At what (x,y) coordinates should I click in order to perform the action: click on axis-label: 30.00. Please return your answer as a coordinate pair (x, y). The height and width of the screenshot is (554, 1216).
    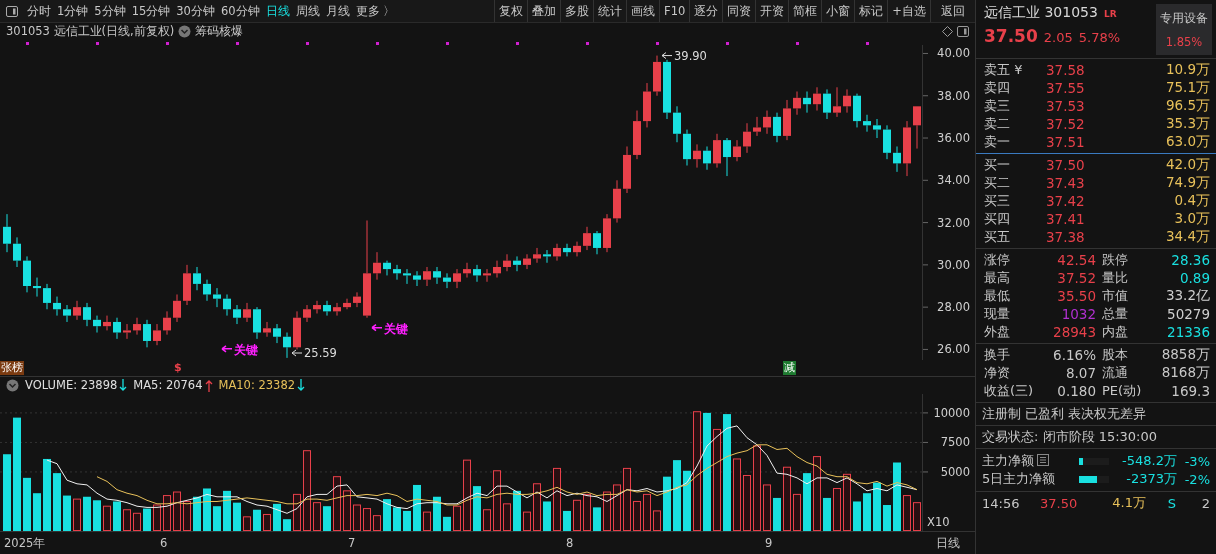
    Looking at the image, I should click on (953, 265).